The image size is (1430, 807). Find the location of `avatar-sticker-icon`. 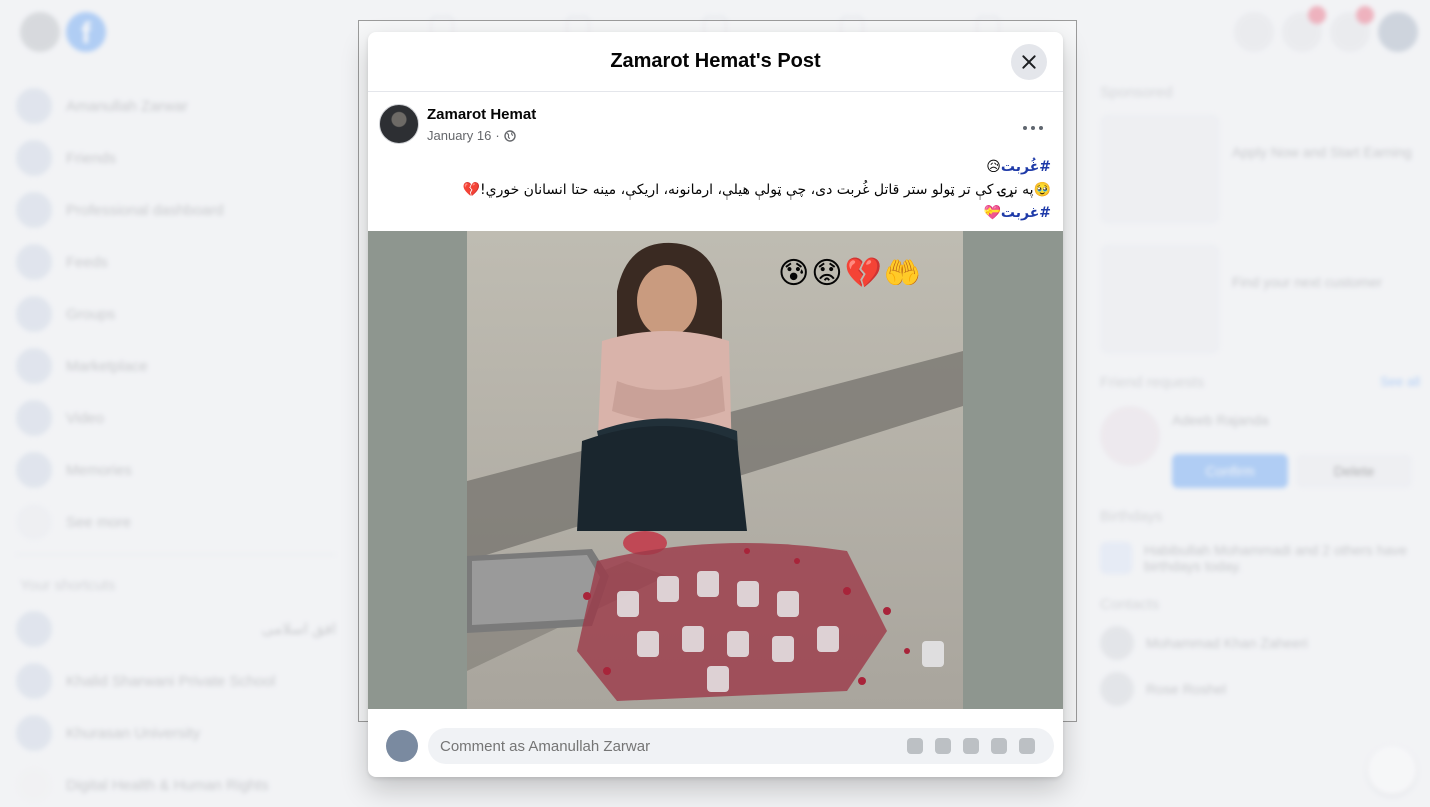

avatar-sticker-icon is located at coordinates (915, 746).